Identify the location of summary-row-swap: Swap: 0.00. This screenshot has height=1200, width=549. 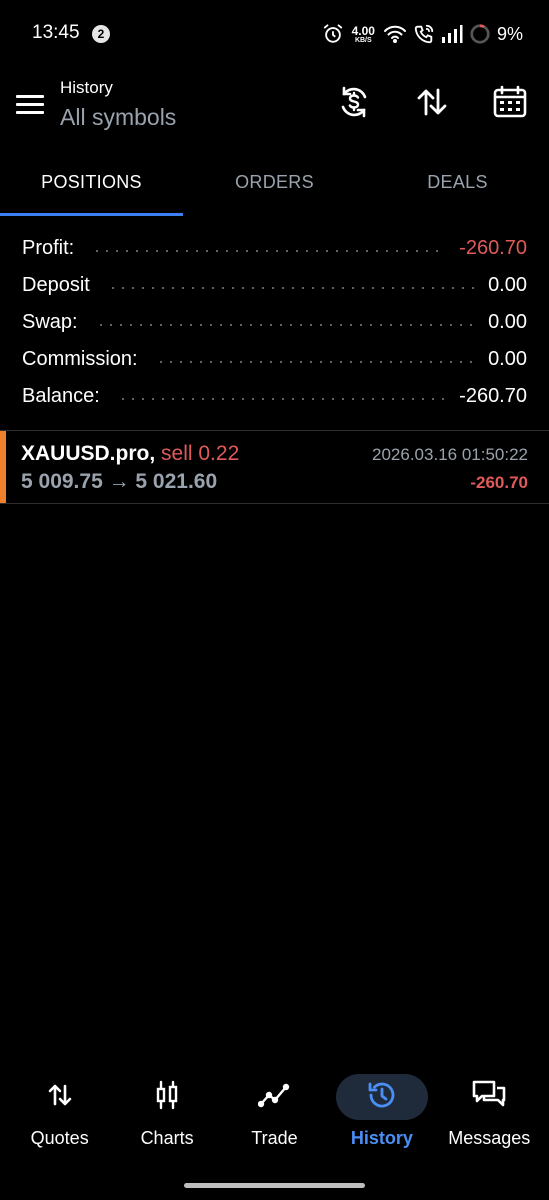
(274, 322).